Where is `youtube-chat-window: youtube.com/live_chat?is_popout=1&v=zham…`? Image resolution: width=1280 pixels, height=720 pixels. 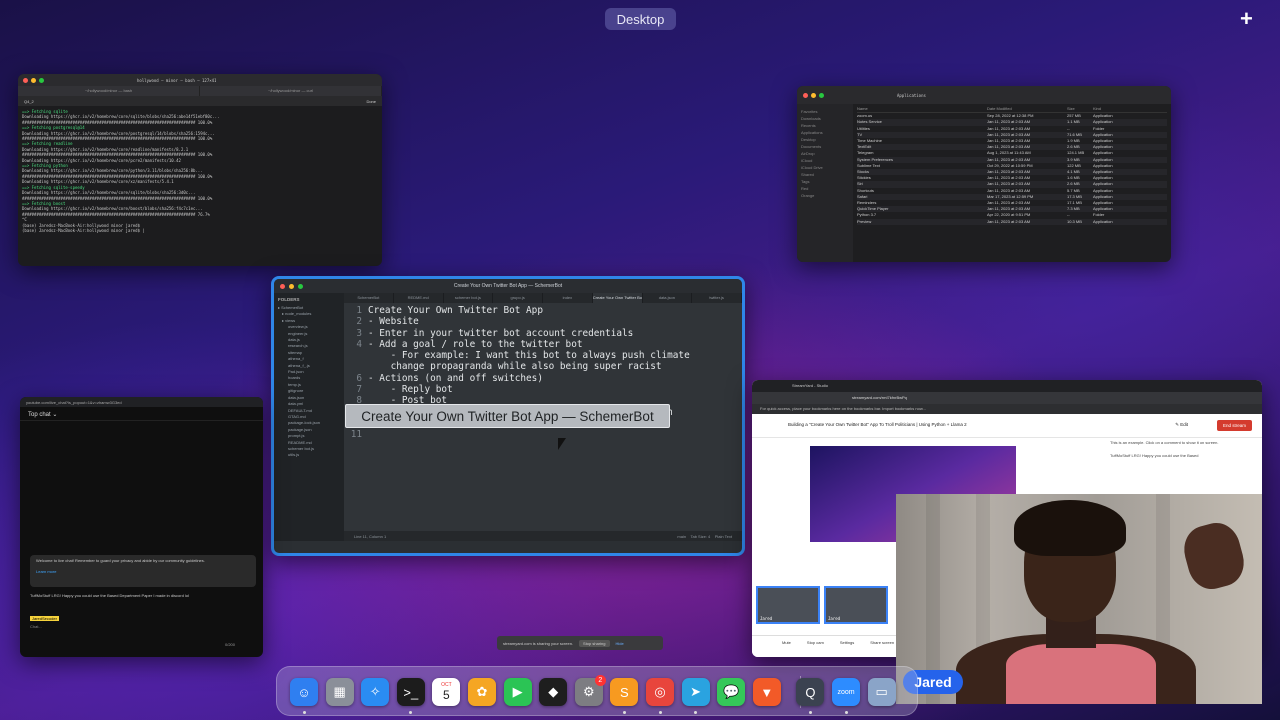 youtube-chat-window: youtube.com/live_chat?is_popout=1&v=zham… is located at coordinates (141, 527).